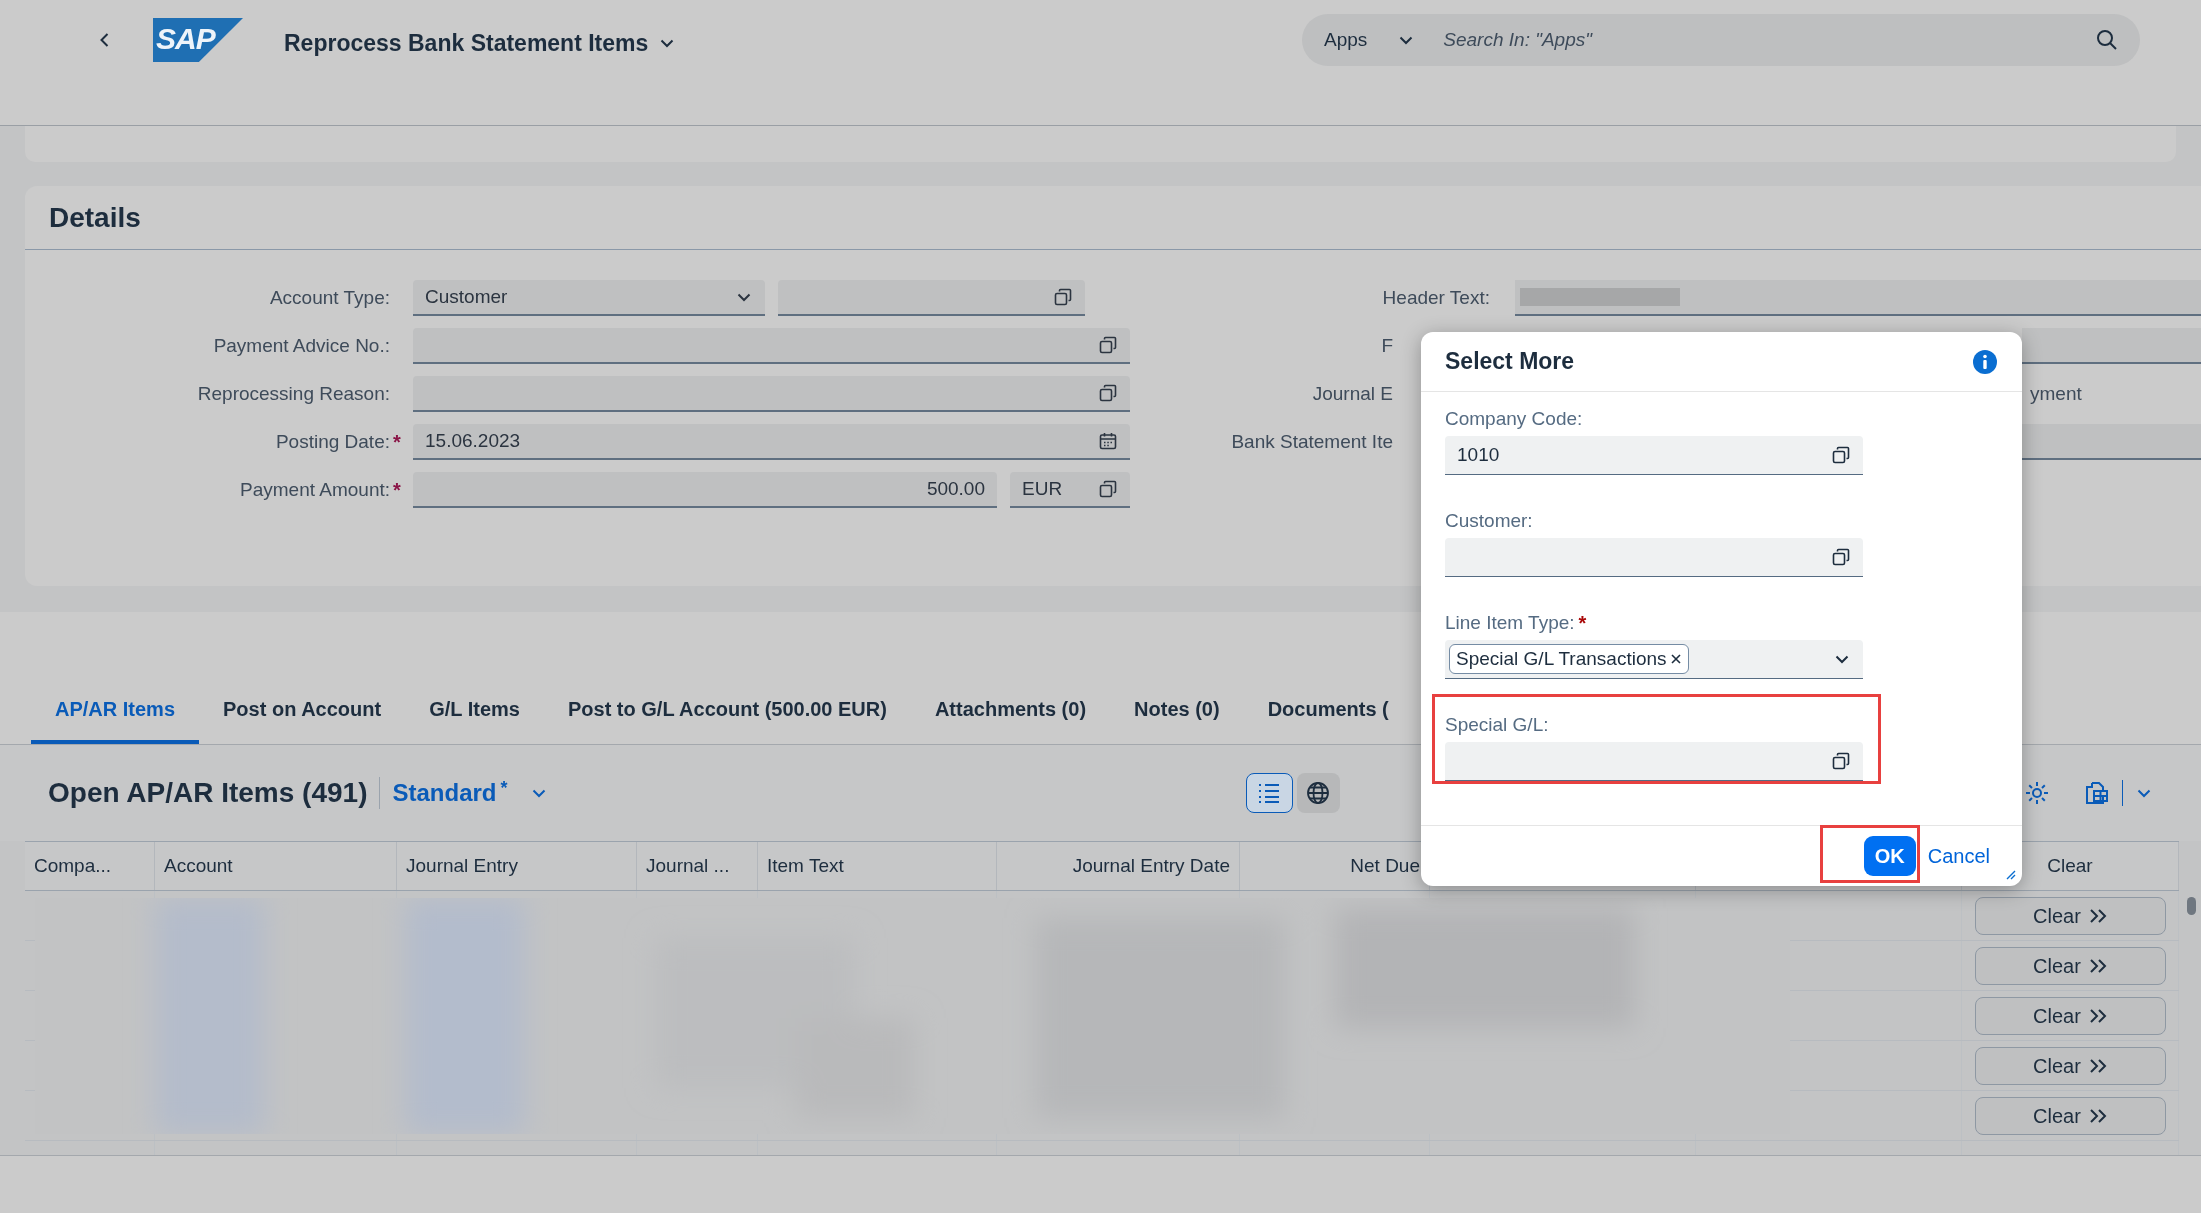 The width and height of the screenshot is (2201, 1213). I want to click on column-header: Net Due, so click(1385, 866).